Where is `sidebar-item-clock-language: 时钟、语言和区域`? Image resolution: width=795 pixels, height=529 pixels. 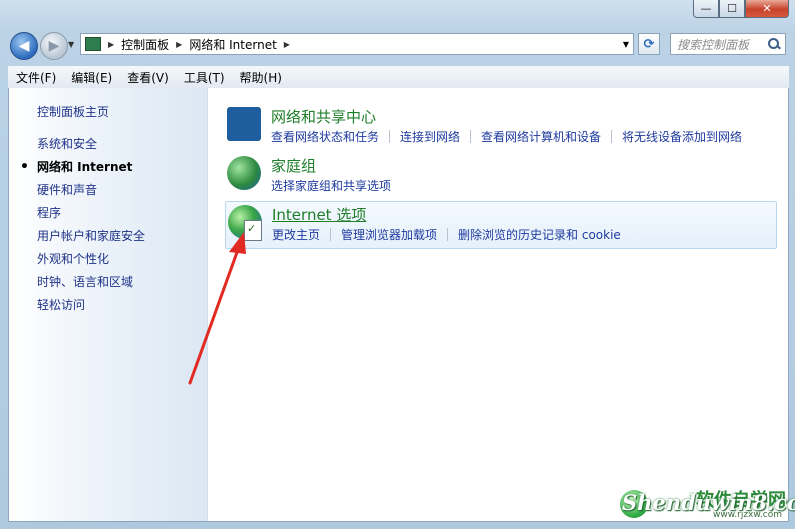
sidebar-item-clock-language: 时钟、语言和区域 is located at coordinates (91, 285).